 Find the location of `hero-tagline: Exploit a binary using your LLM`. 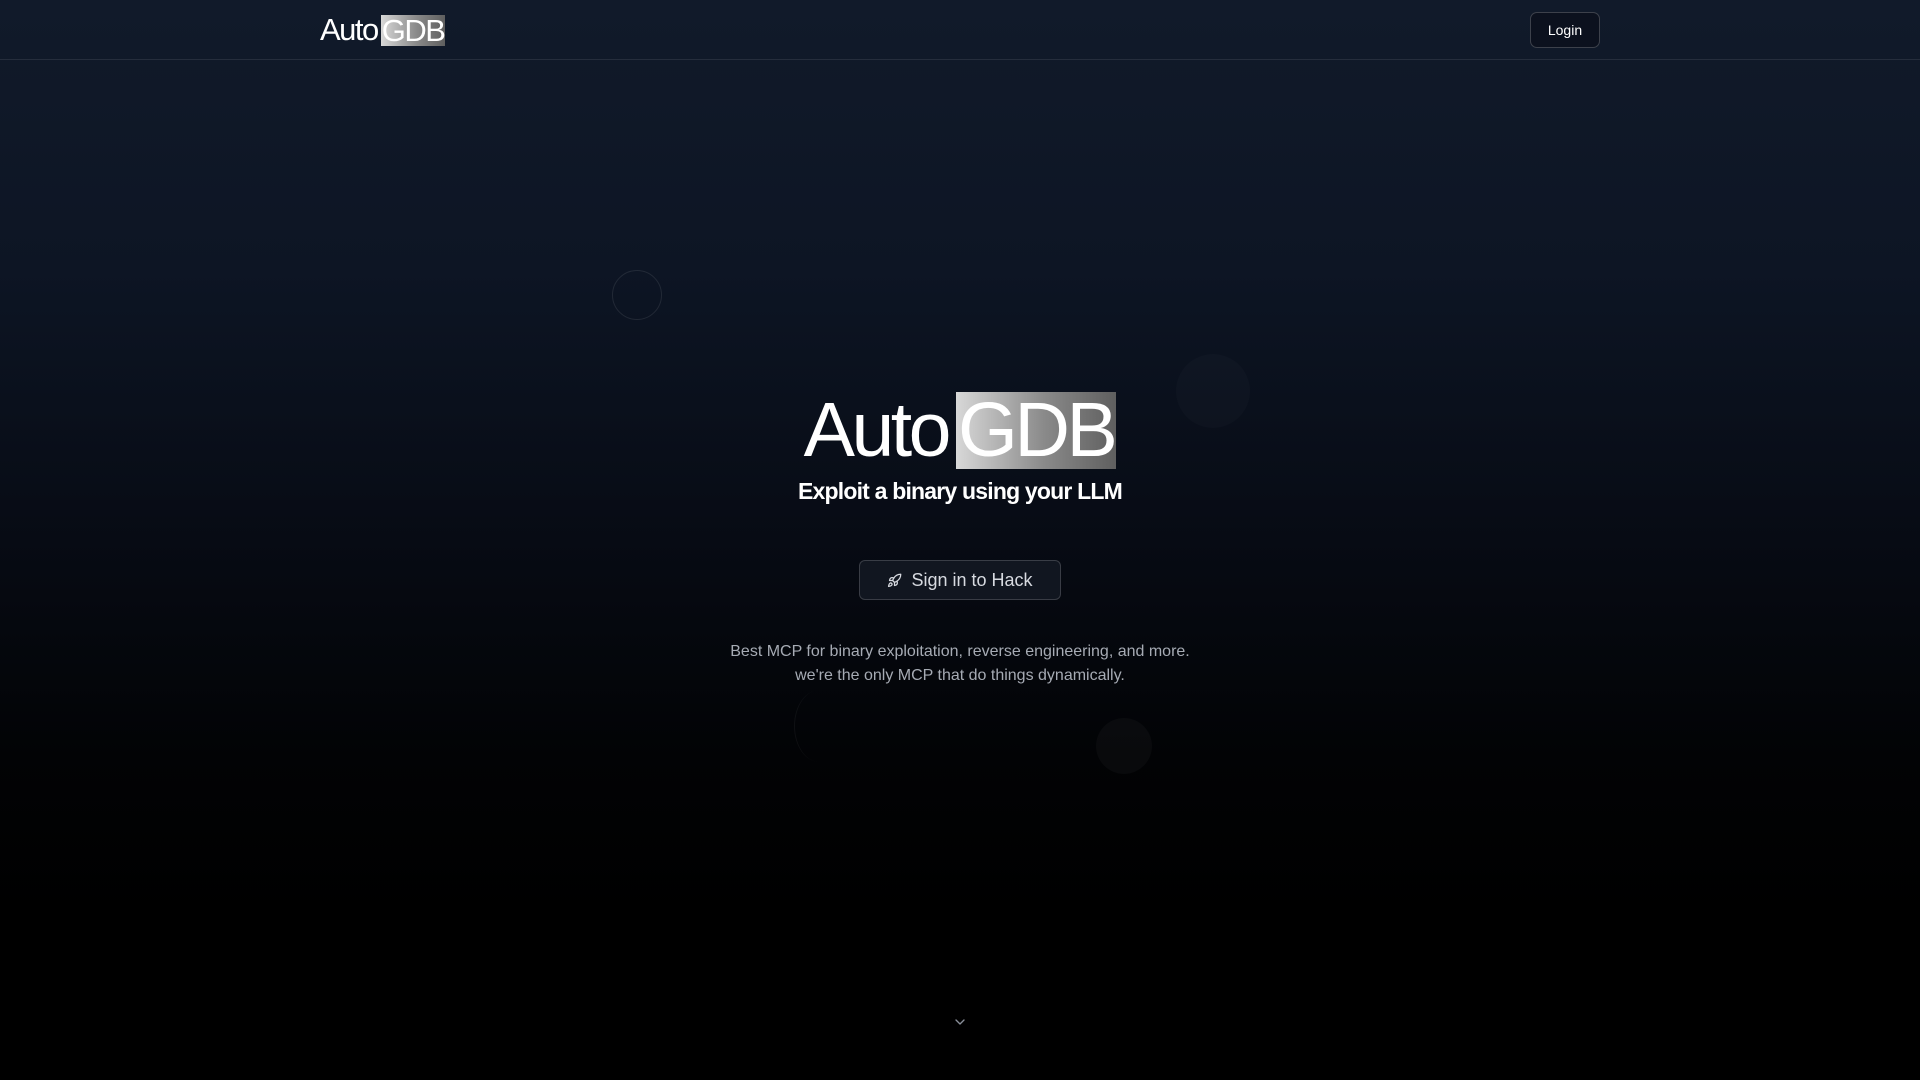

hero-tagline: Exploit a binary using your LLM is located at coordinates (960, 491).